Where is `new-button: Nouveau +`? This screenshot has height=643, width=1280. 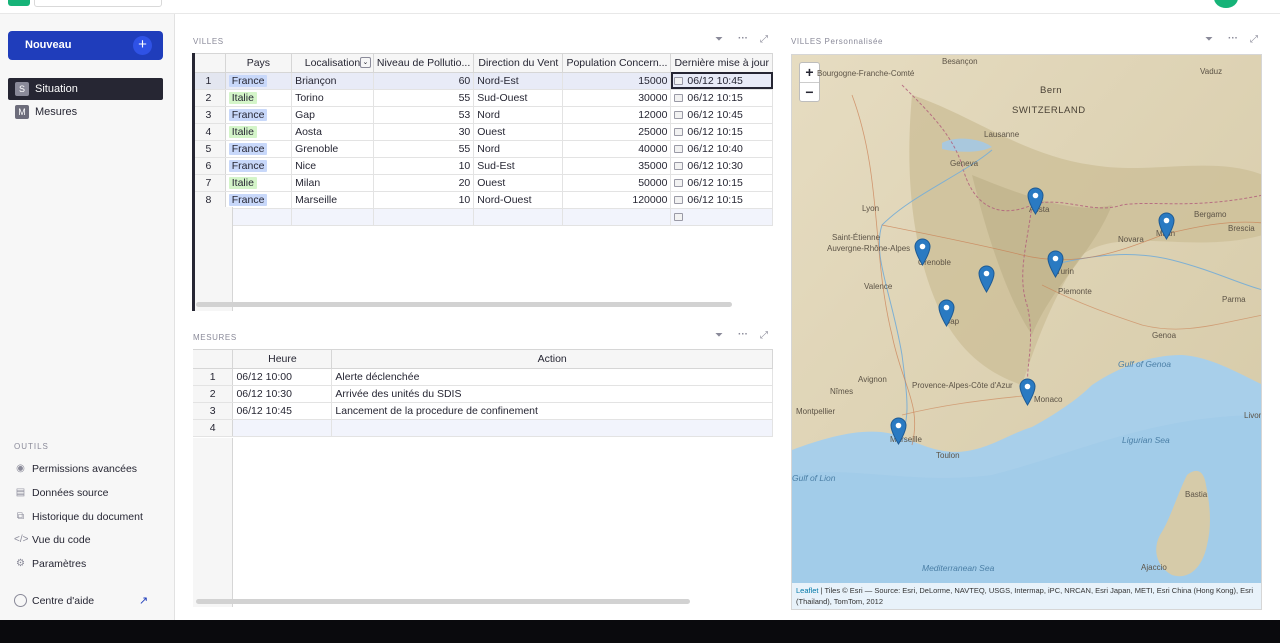
new-button: Nouveau + is located at coordinates (85, 45).